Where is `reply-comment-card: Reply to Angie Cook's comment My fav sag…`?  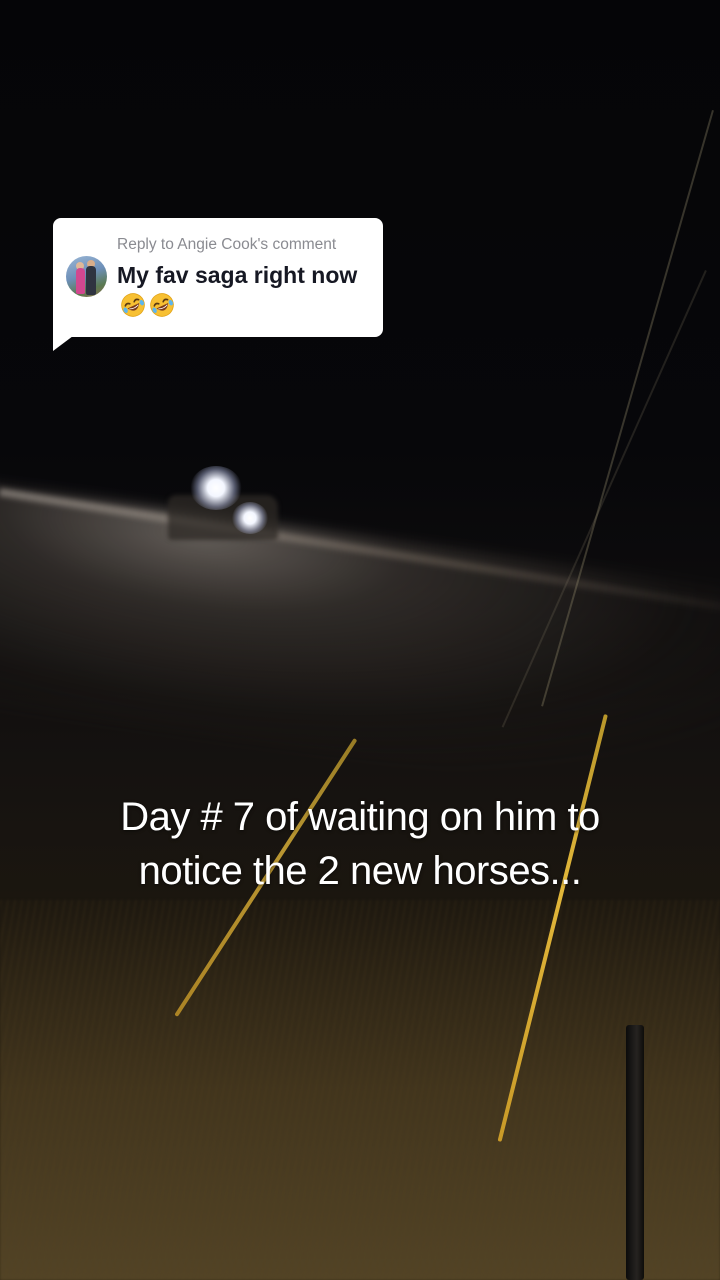
reply-comment-card: Reply to Angie Cook's comment My fav sag… is located at coordinates (218, 277).